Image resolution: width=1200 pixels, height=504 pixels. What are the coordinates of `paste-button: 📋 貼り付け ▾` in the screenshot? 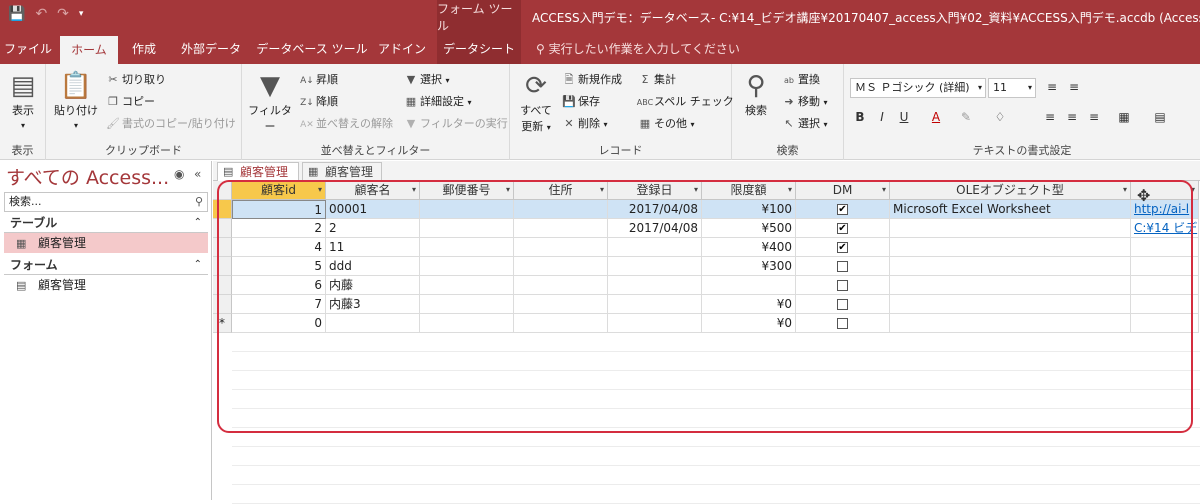 It's located at (76, 100).